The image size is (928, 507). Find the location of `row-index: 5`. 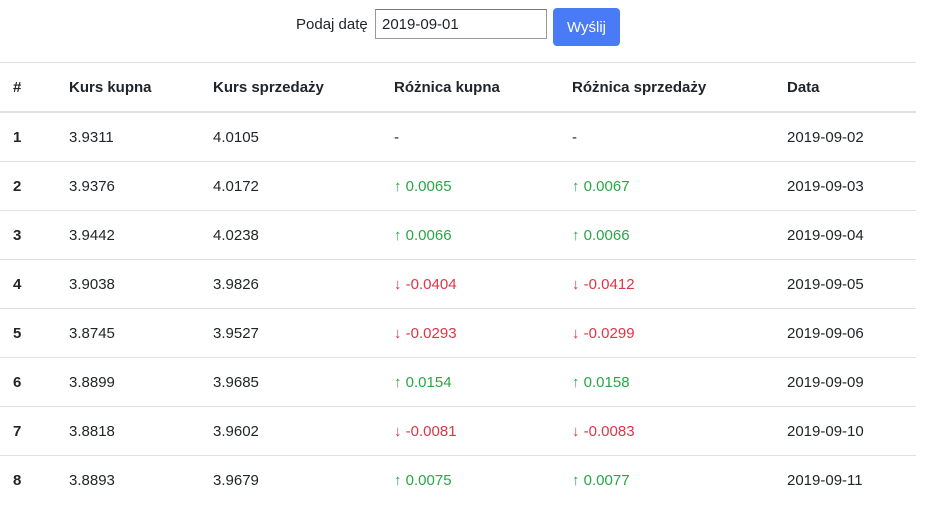

row-index: 5 is located at coordinates (34, 333).